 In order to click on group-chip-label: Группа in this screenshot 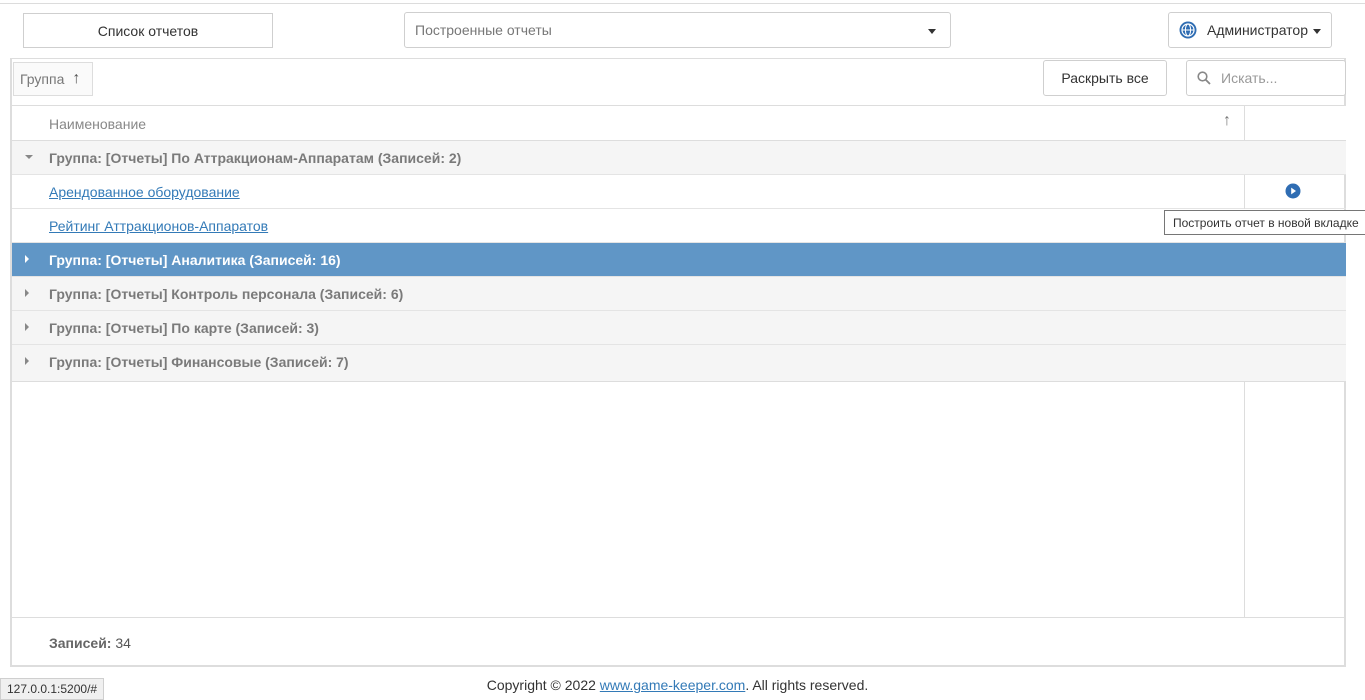, I will do `click(42, 79)`.